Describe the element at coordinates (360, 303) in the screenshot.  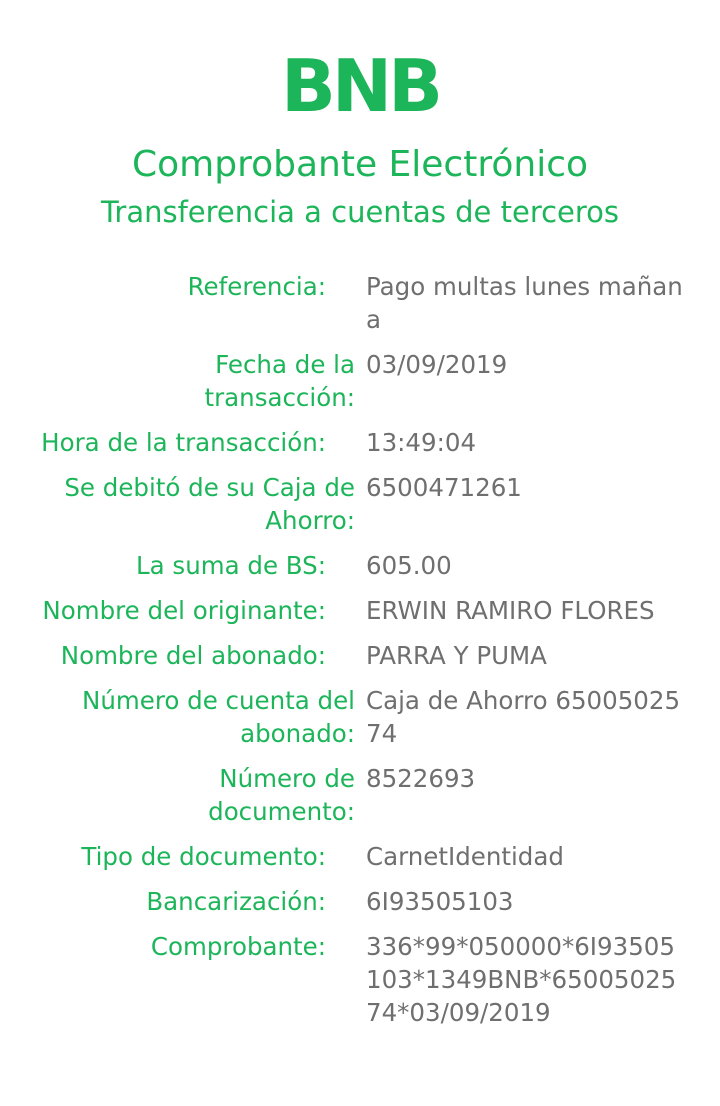
I see `detail-row-referencia: Referencia: Pago multas lunes mañana` at that location.